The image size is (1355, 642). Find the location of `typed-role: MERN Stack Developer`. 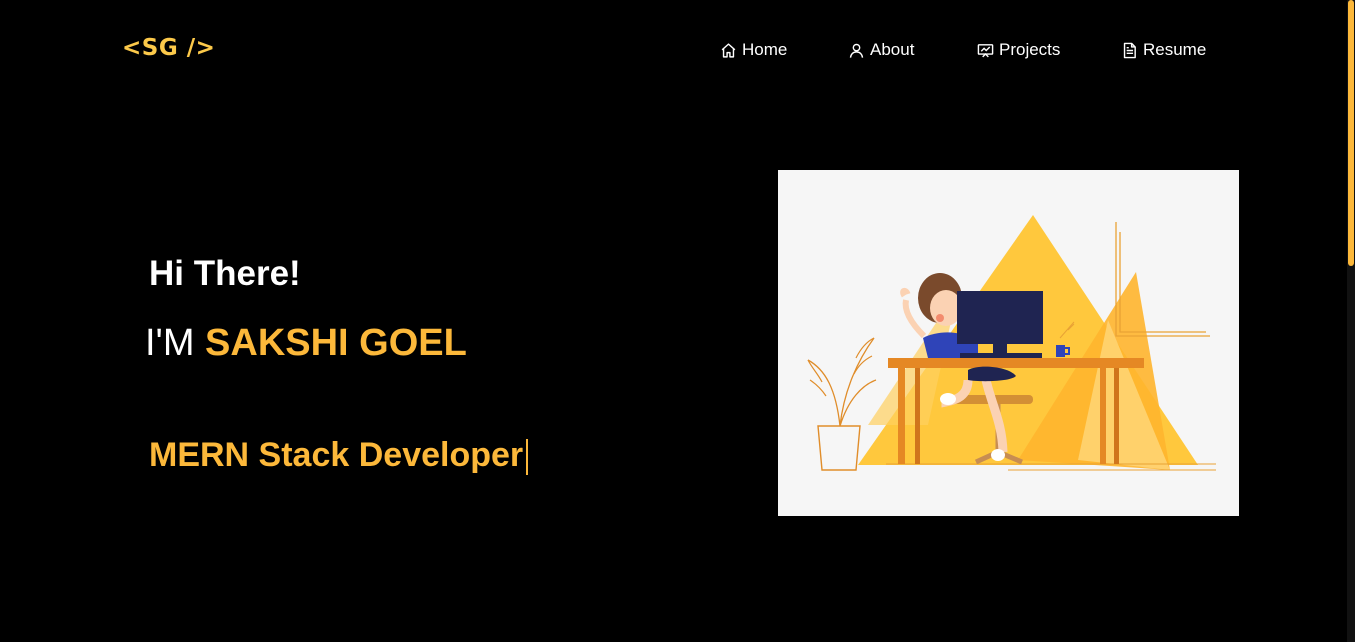

typed-role: MERN Stack Developer is located at coordinates (339, 456).